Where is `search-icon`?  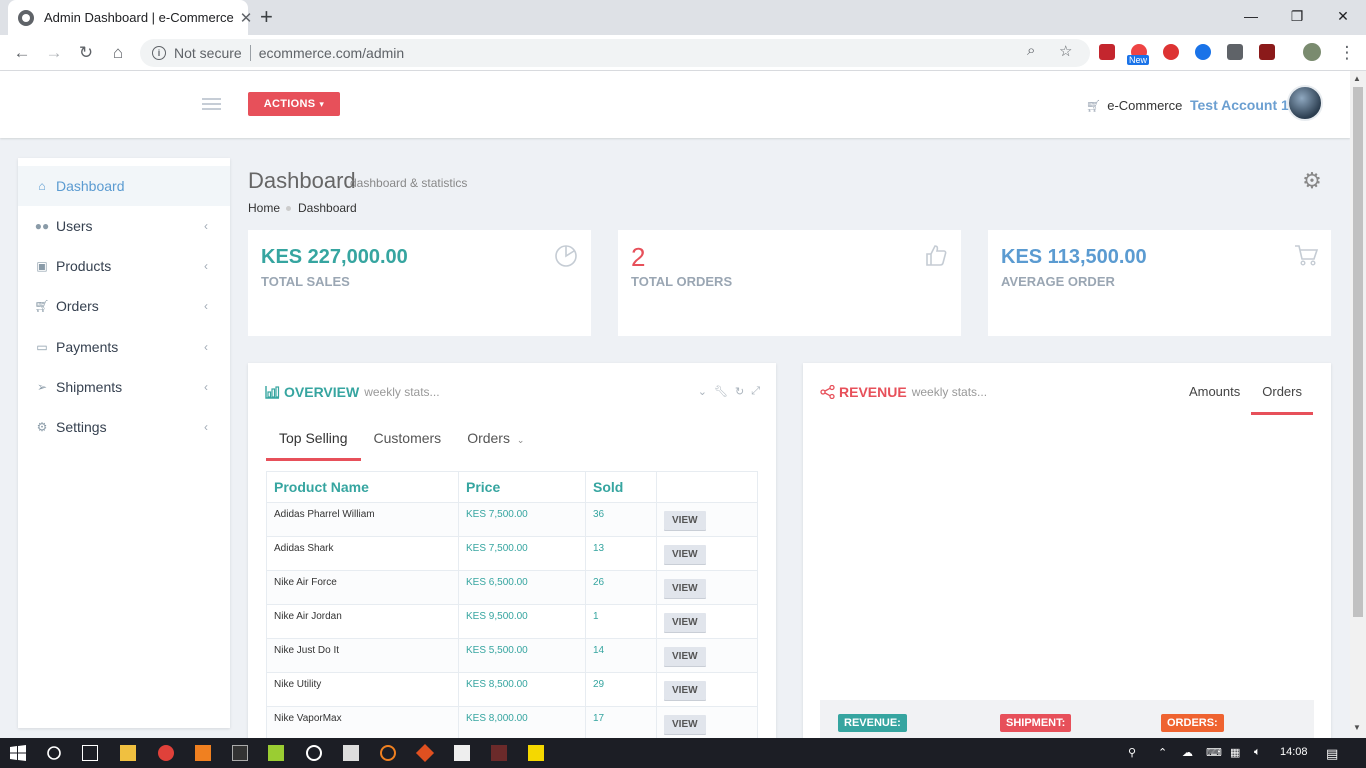 search-icon is located at coordinates (54, 753).